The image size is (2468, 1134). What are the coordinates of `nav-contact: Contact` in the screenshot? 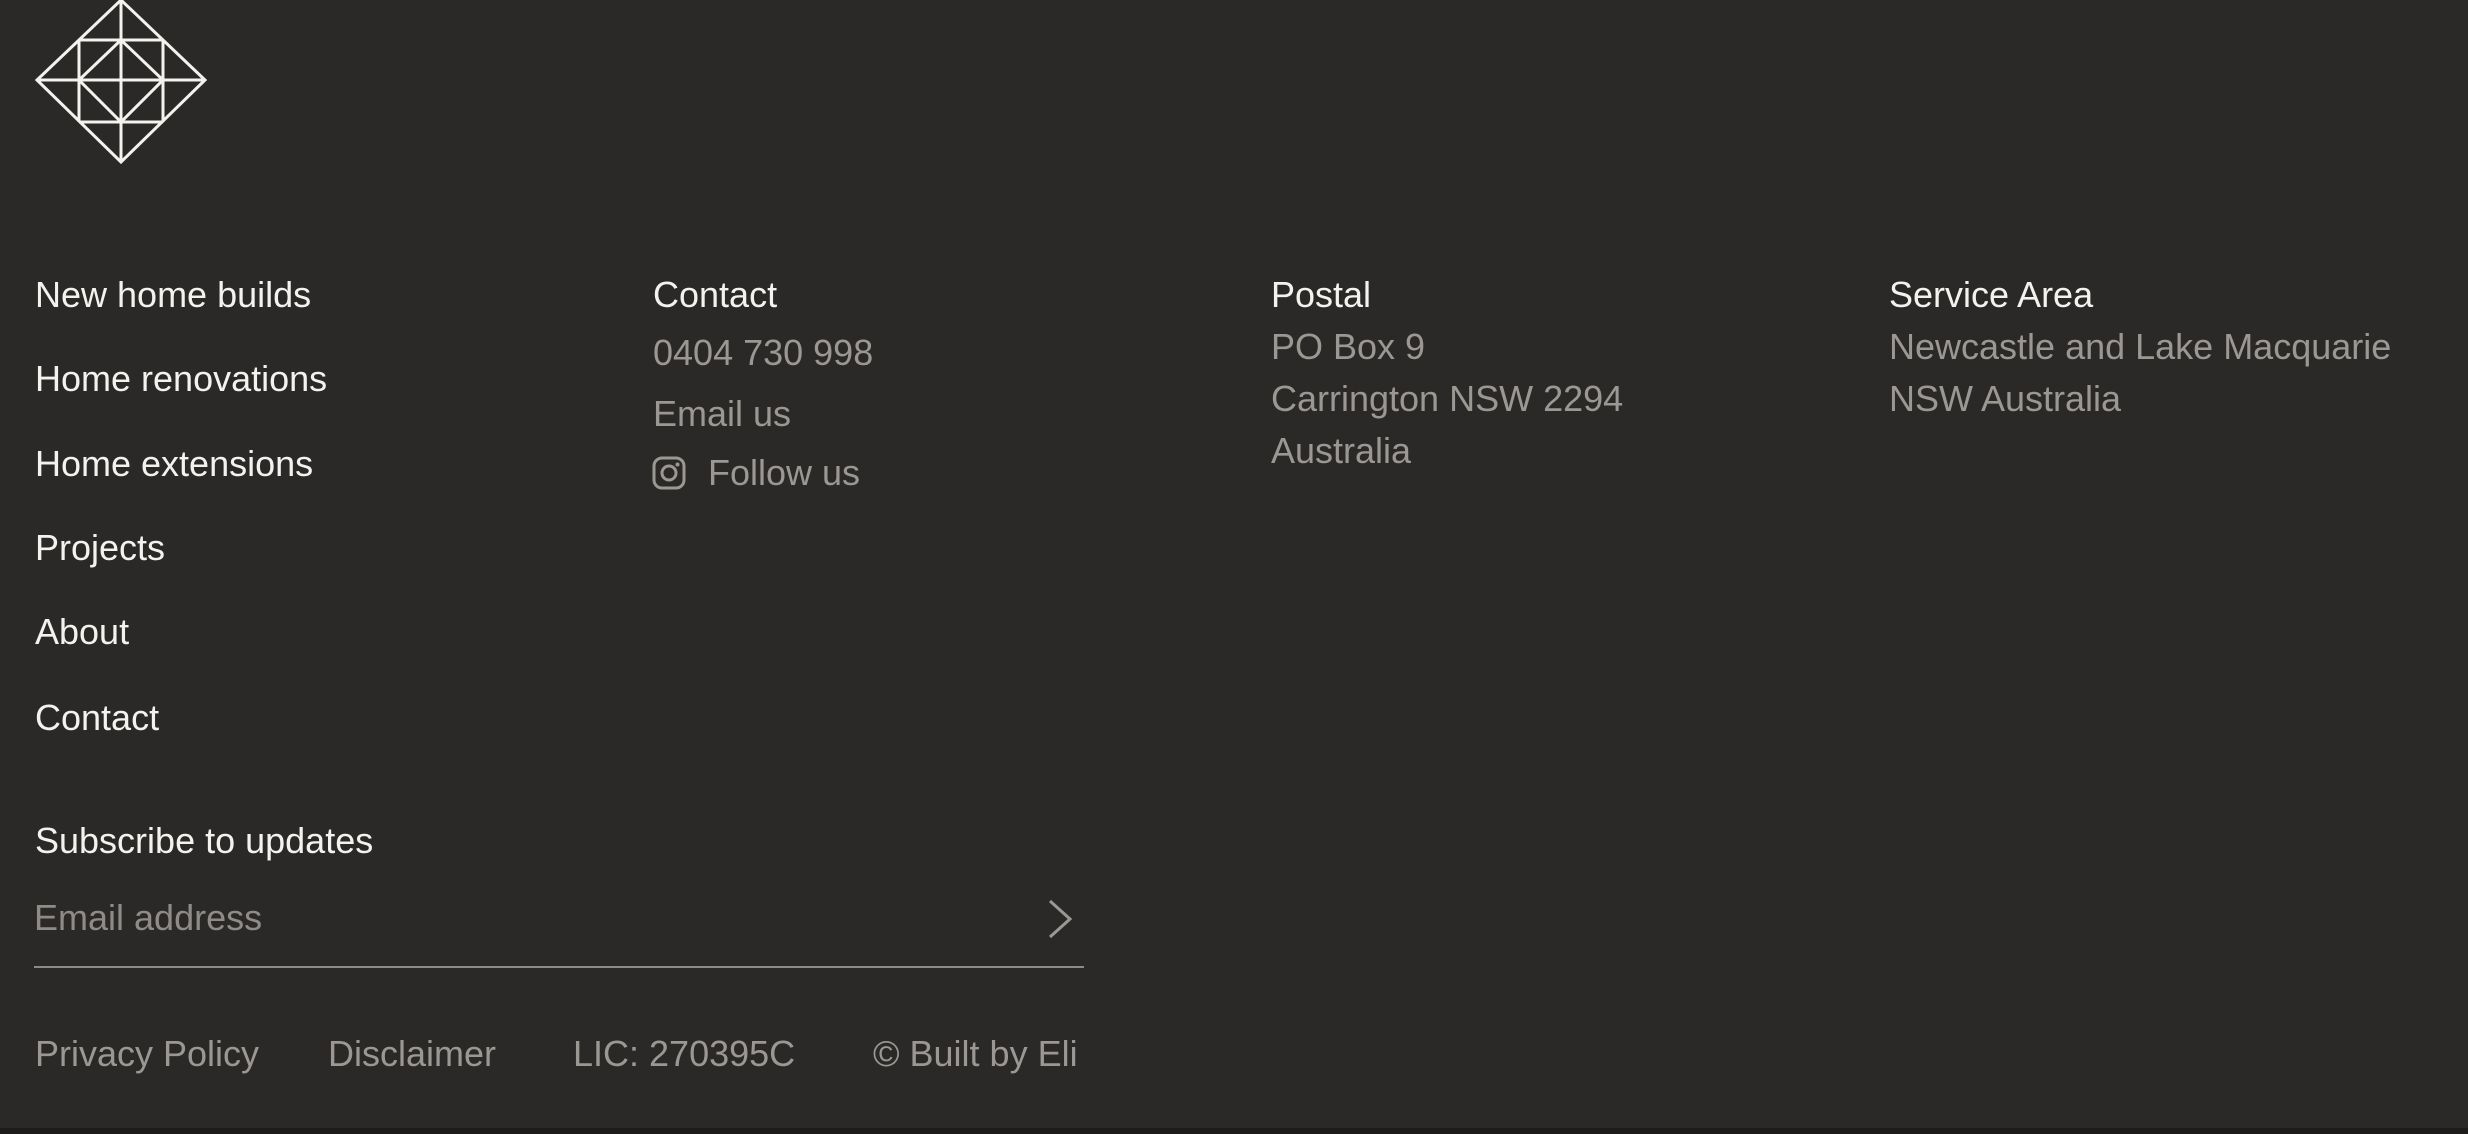 It's located at (97, 718).